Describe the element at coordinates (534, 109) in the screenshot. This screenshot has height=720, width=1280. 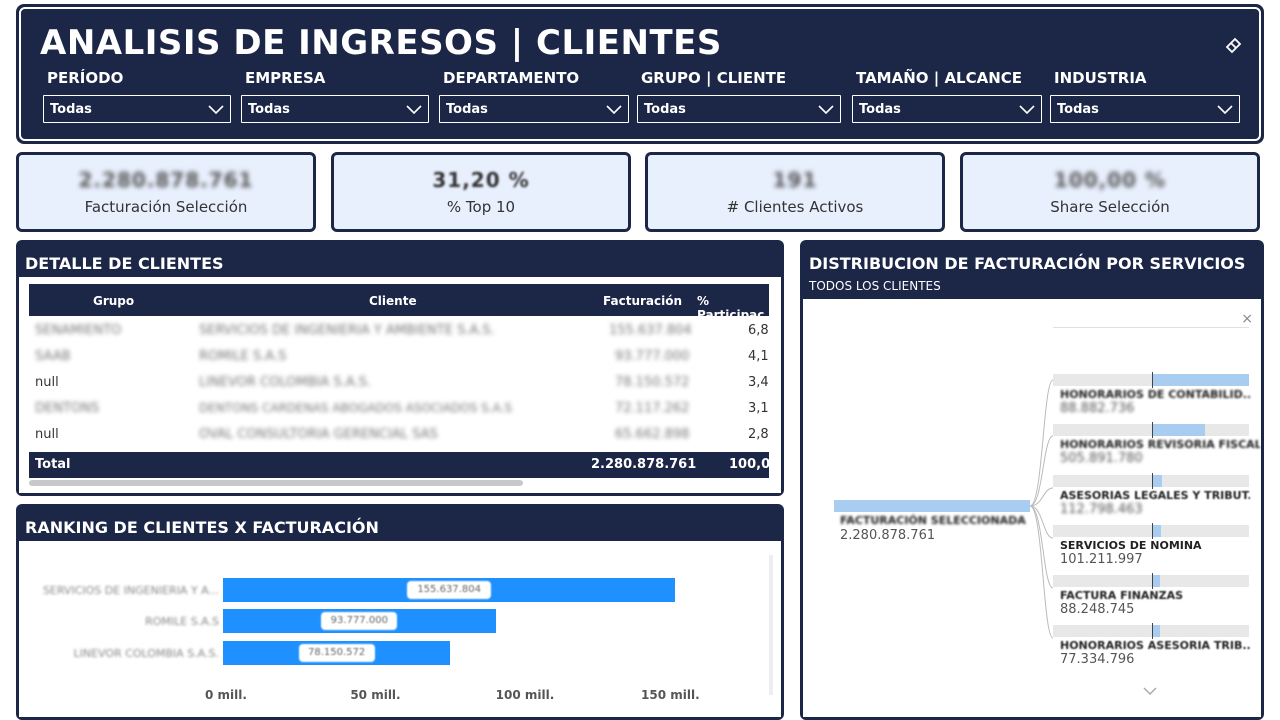
I see `dropdown-departamento: Todas` at that location.